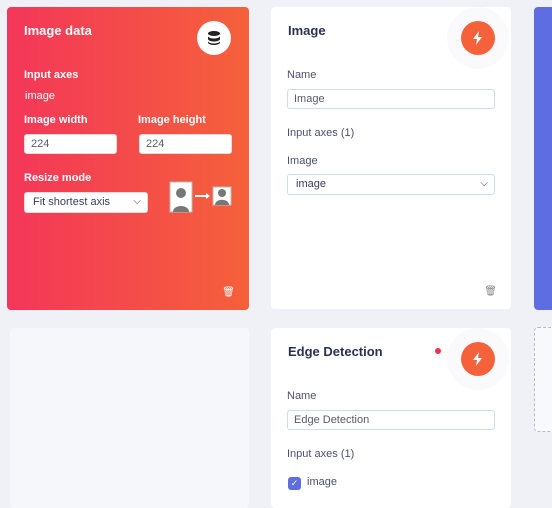 Image resolution: width=552 pixels, height=508 pixels. I want to click on name-input: Edge Detection, so click(391, 420).